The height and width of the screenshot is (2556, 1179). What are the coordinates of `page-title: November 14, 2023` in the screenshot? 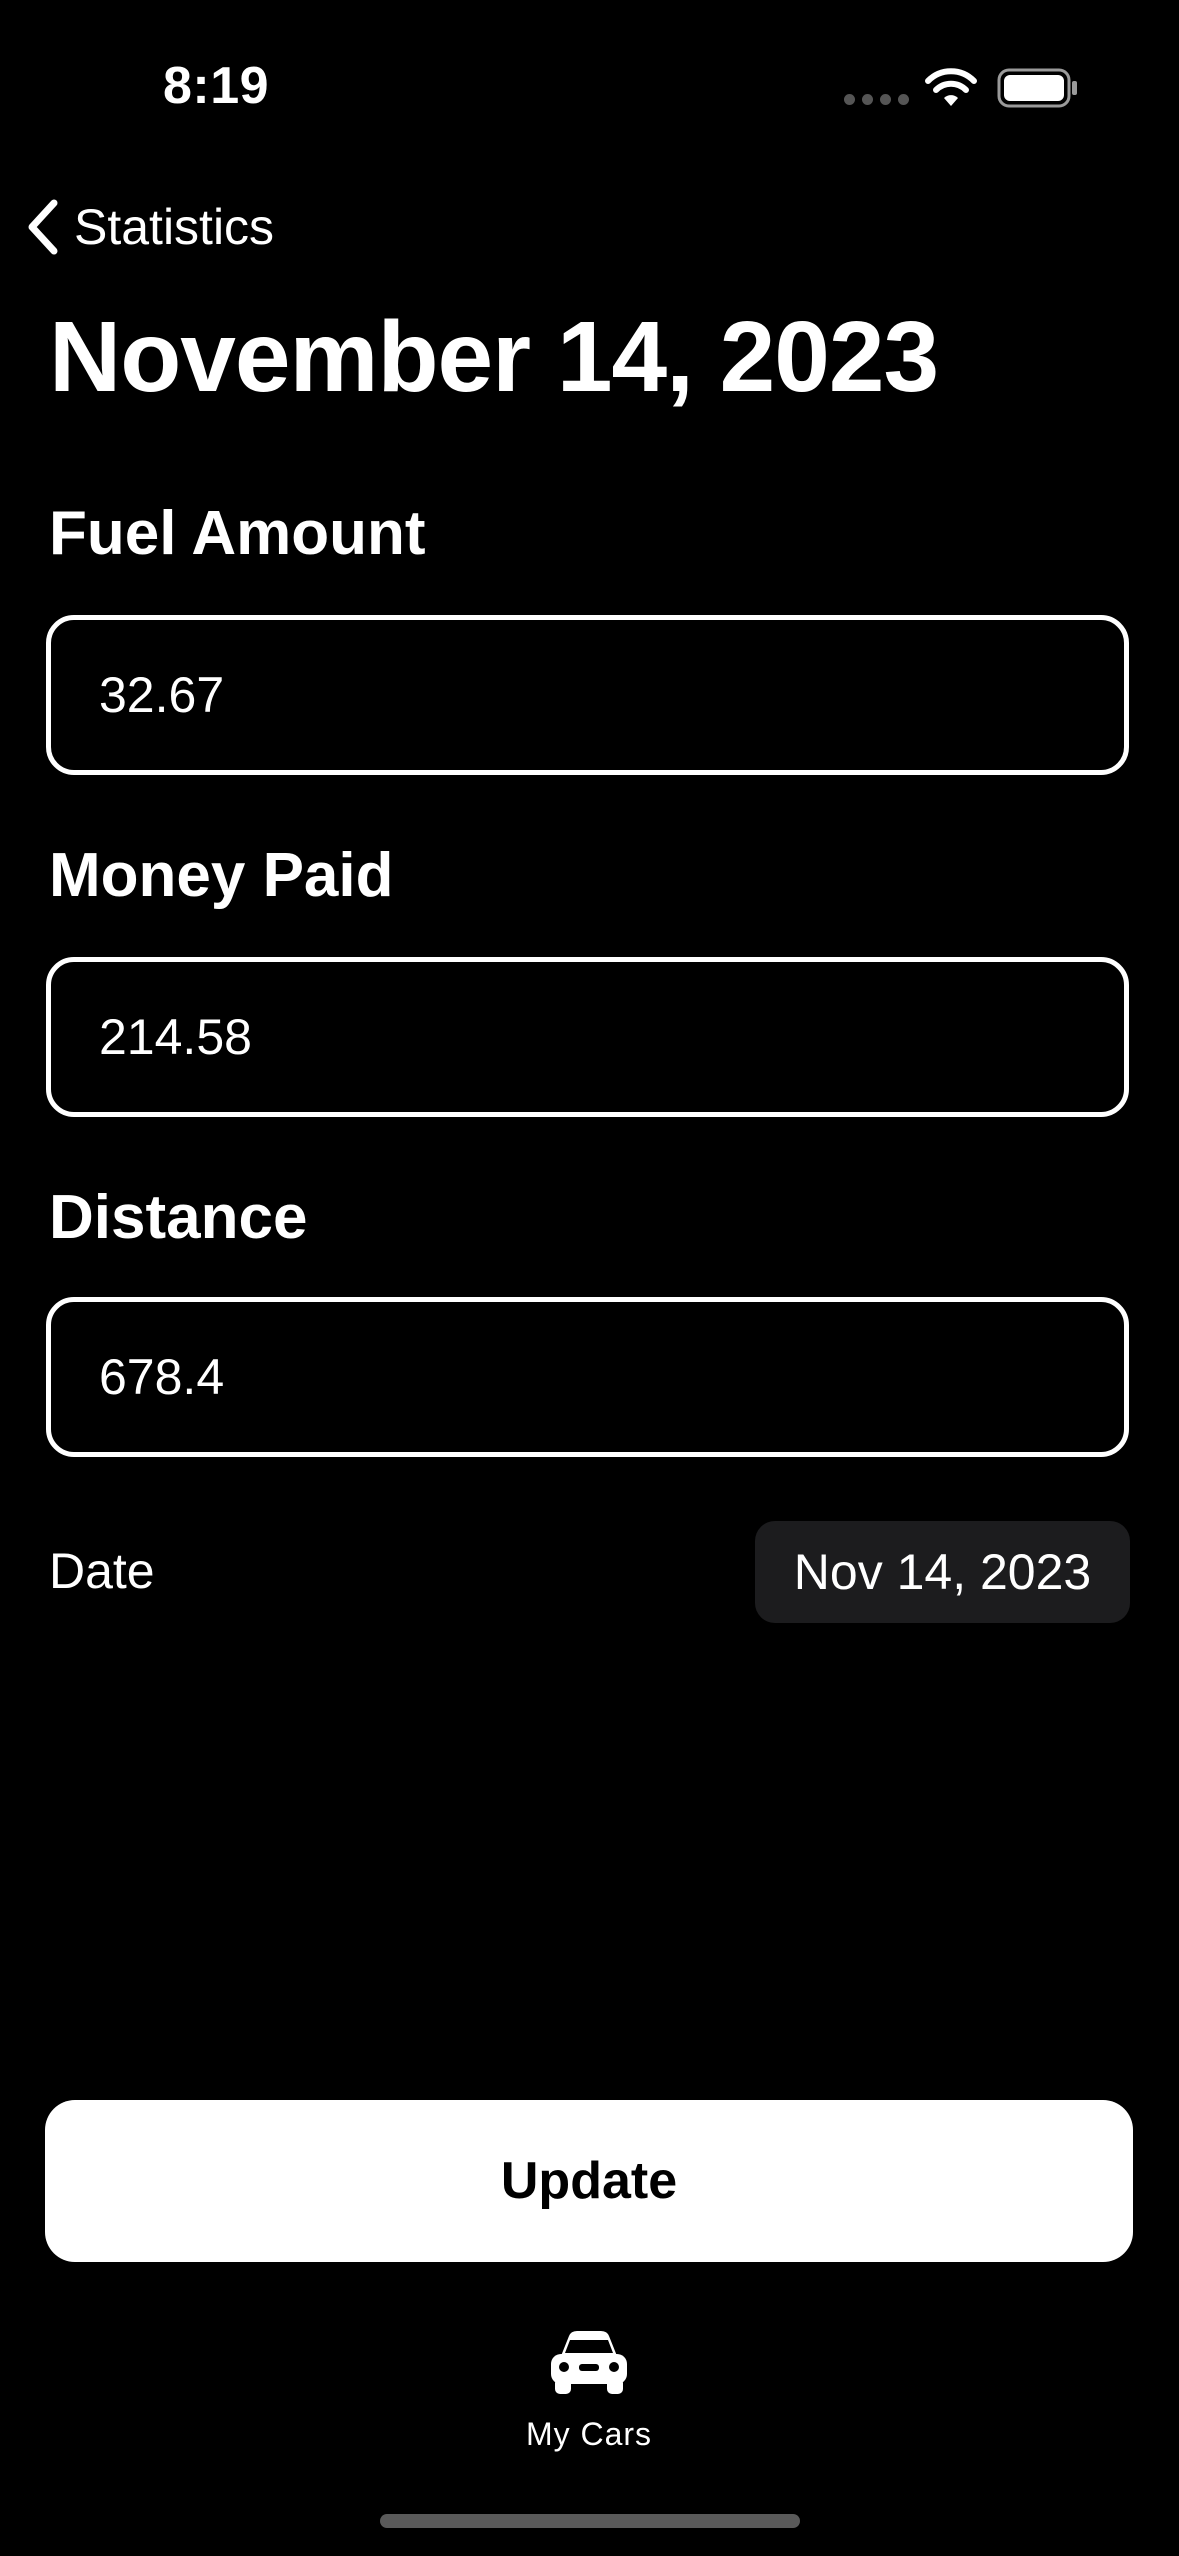 It's located at (494, 357).